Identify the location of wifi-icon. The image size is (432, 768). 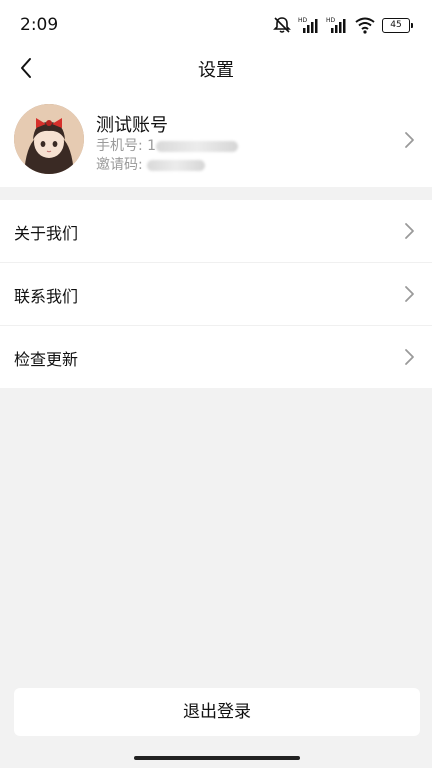
(365, 25).